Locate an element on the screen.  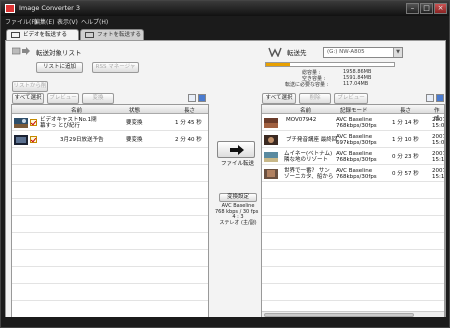
table-row: 3月29日放送予告 要変換 2 分 40 秒 is located at coordinates (110, 140).